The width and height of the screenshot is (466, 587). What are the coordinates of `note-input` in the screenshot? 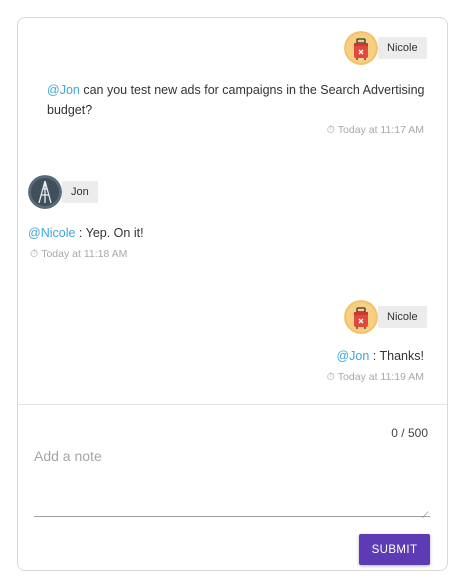 It's located at (232, 480).